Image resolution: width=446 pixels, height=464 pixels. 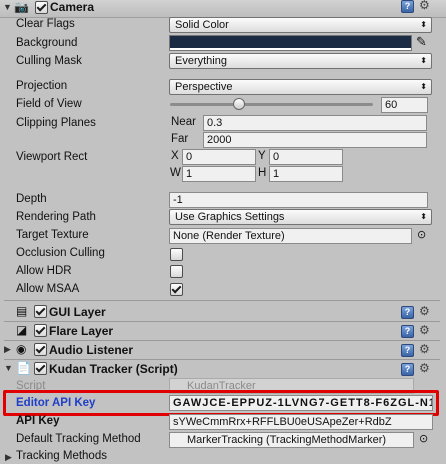 What do you see at coordinates (223, 9) in the screenshot?
I see `camera-header: ▼ 📷 Camera ? ⚙` at bounding box center [223, 9].